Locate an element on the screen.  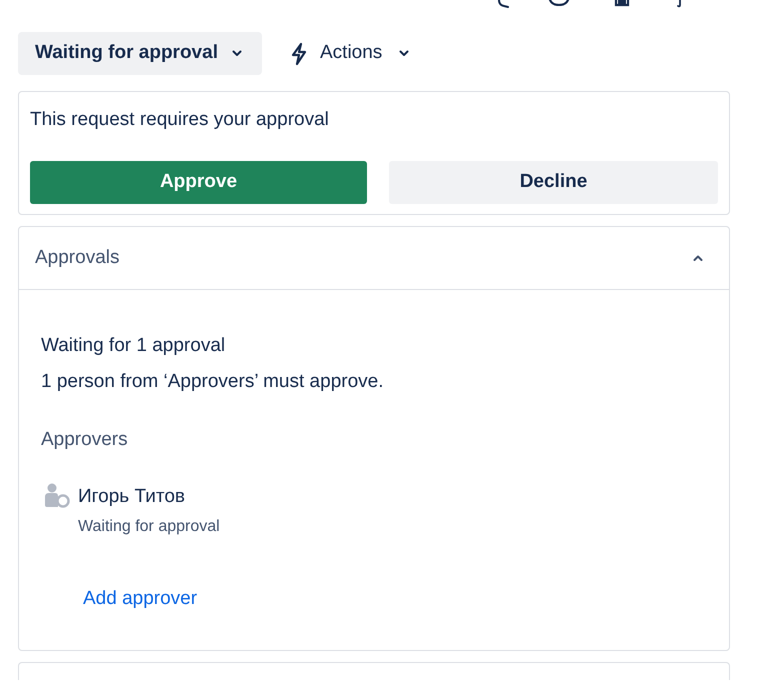
search-icon is located at coordinates (503, 4).